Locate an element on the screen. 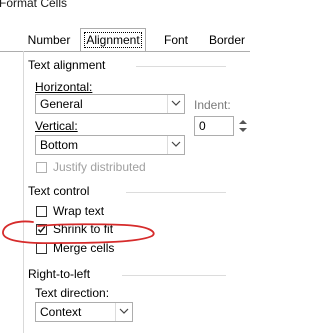 The height and width of the screenshot is (333, 320). window-title: Format Cells is located at coordinates (34, 5).